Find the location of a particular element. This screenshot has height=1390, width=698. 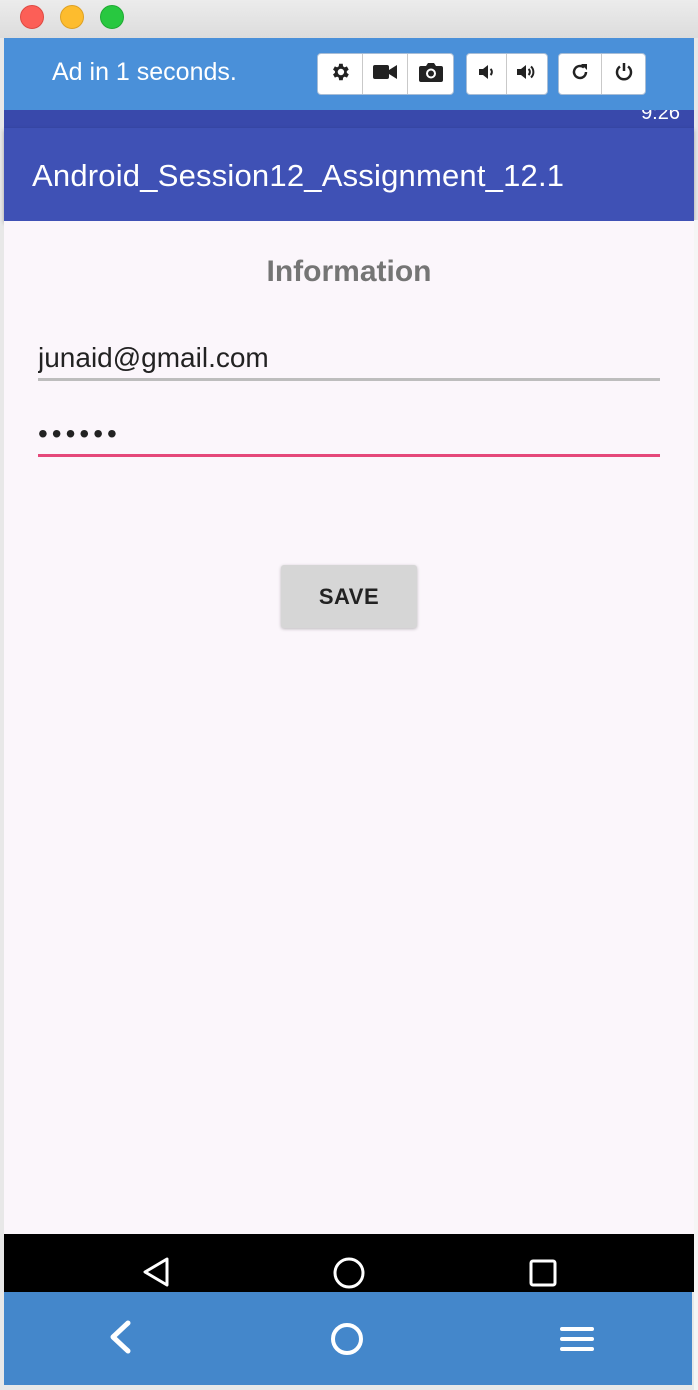

rotate-button is located at coordinates (580, 74).